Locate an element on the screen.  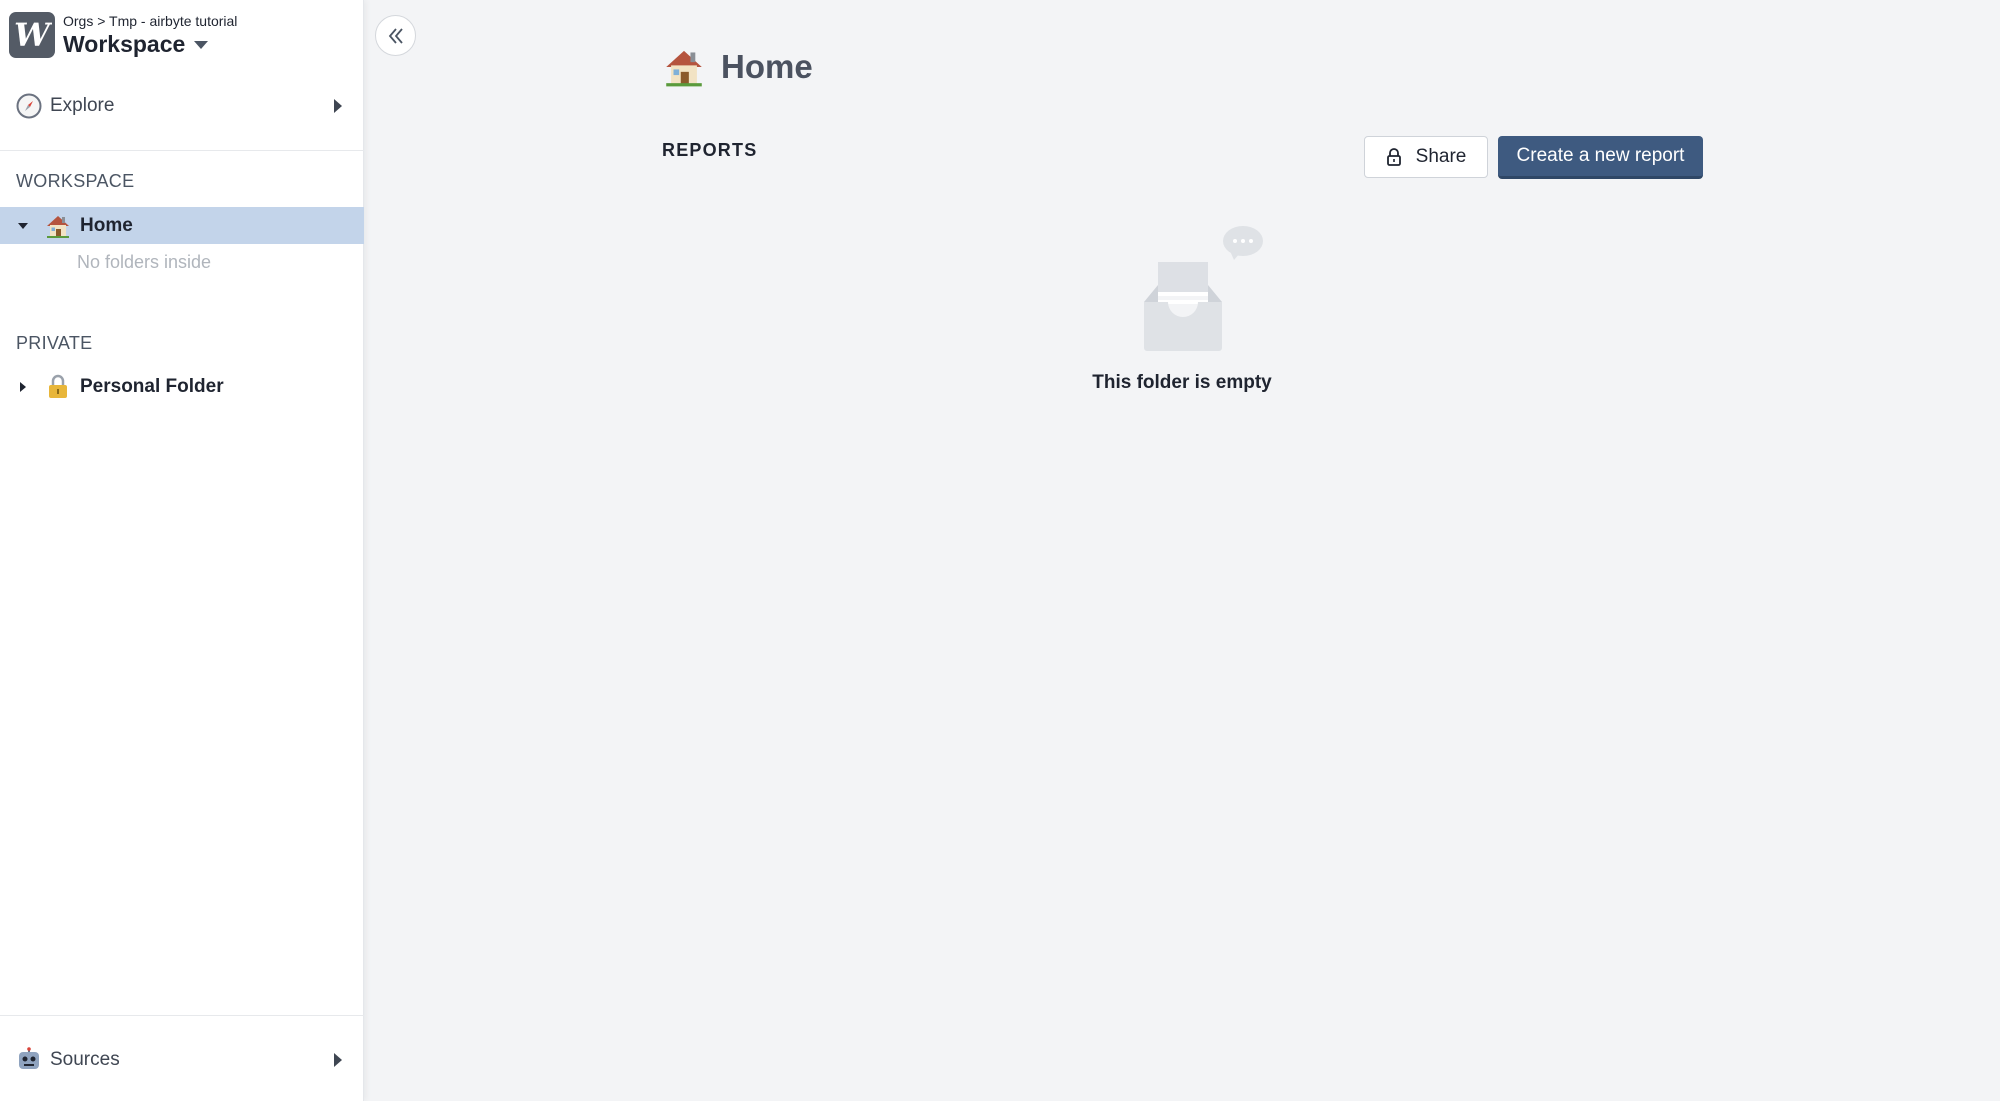
collapse-sidebar-button is located at coordinates (395, 35).